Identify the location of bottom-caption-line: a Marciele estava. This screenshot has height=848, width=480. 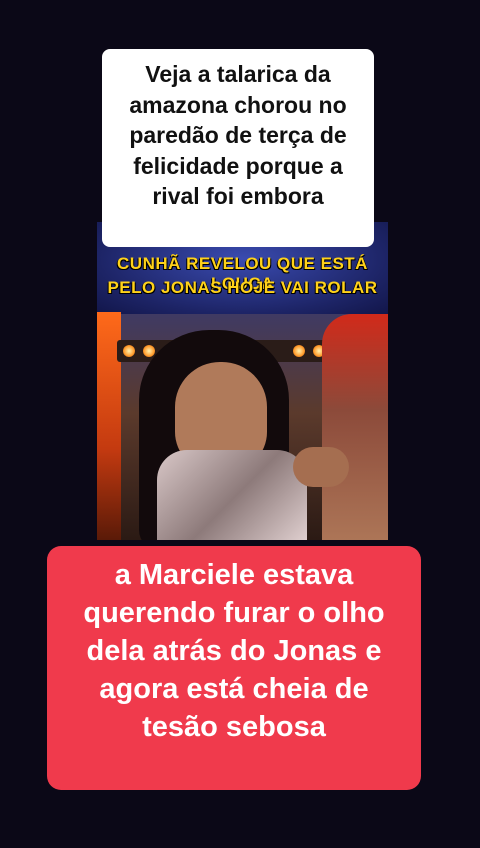
(234, 575).